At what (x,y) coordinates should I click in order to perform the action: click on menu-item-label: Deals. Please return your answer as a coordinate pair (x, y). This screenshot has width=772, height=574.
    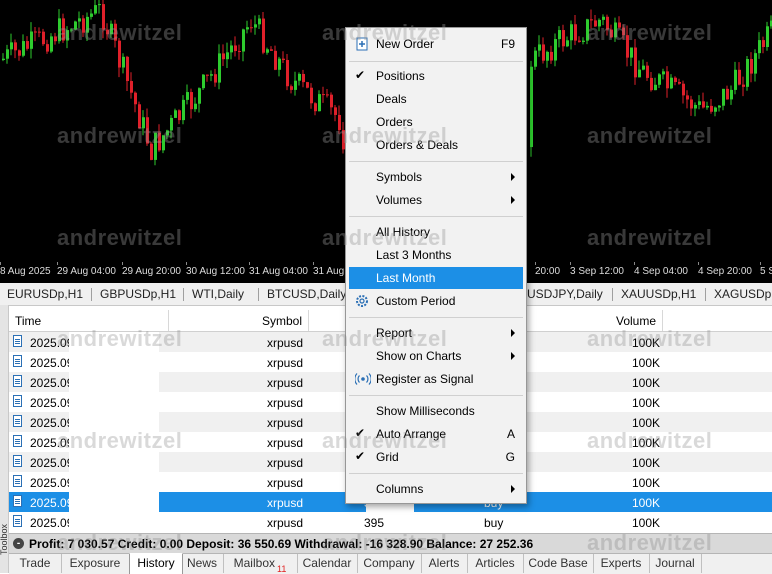
    Looking at the image, I should click on (391, 99).